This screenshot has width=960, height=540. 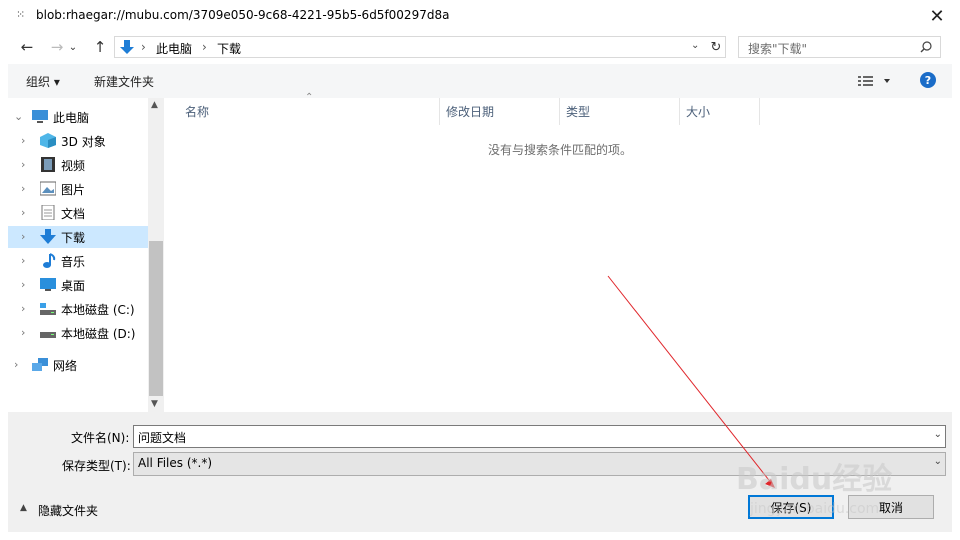 I want to click on new-folder-button: 新建文件夹, so click(x=124, y=81).